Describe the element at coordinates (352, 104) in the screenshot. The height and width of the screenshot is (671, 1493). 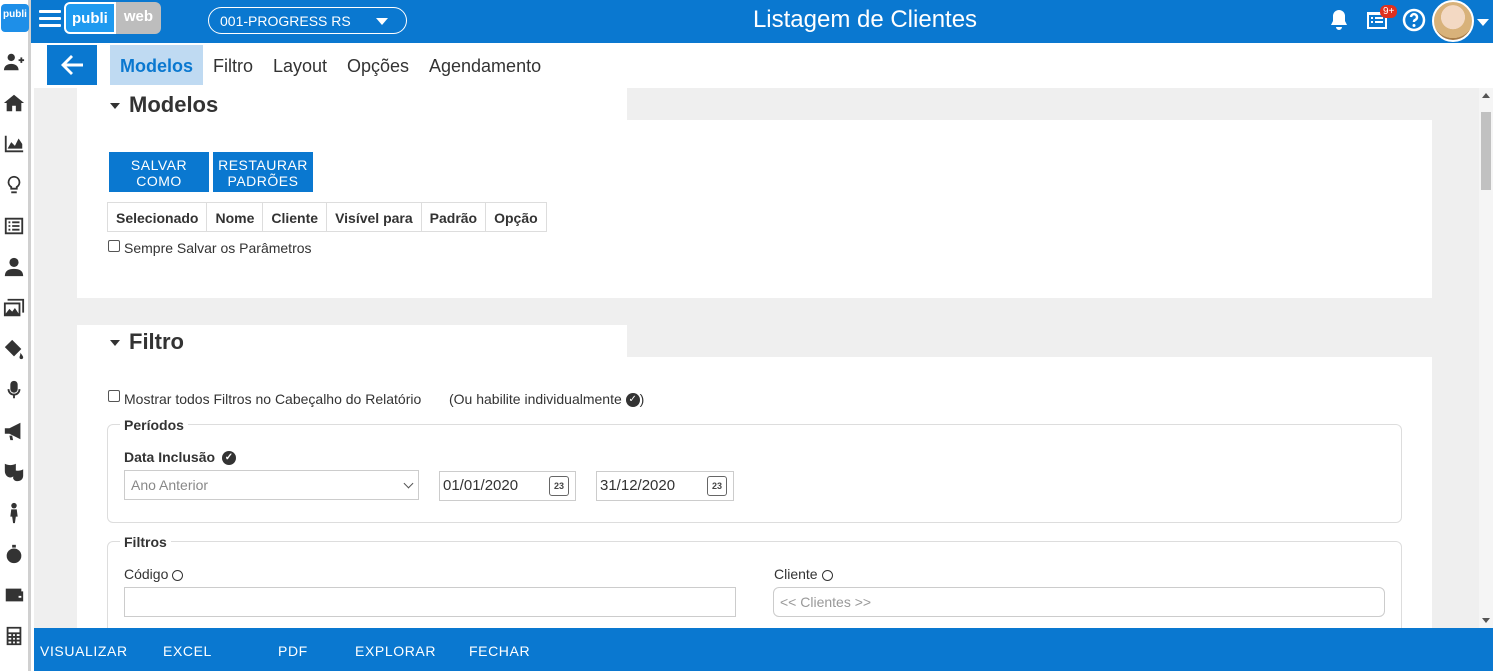
I see `modelos-section-header: Modelos` at that location.